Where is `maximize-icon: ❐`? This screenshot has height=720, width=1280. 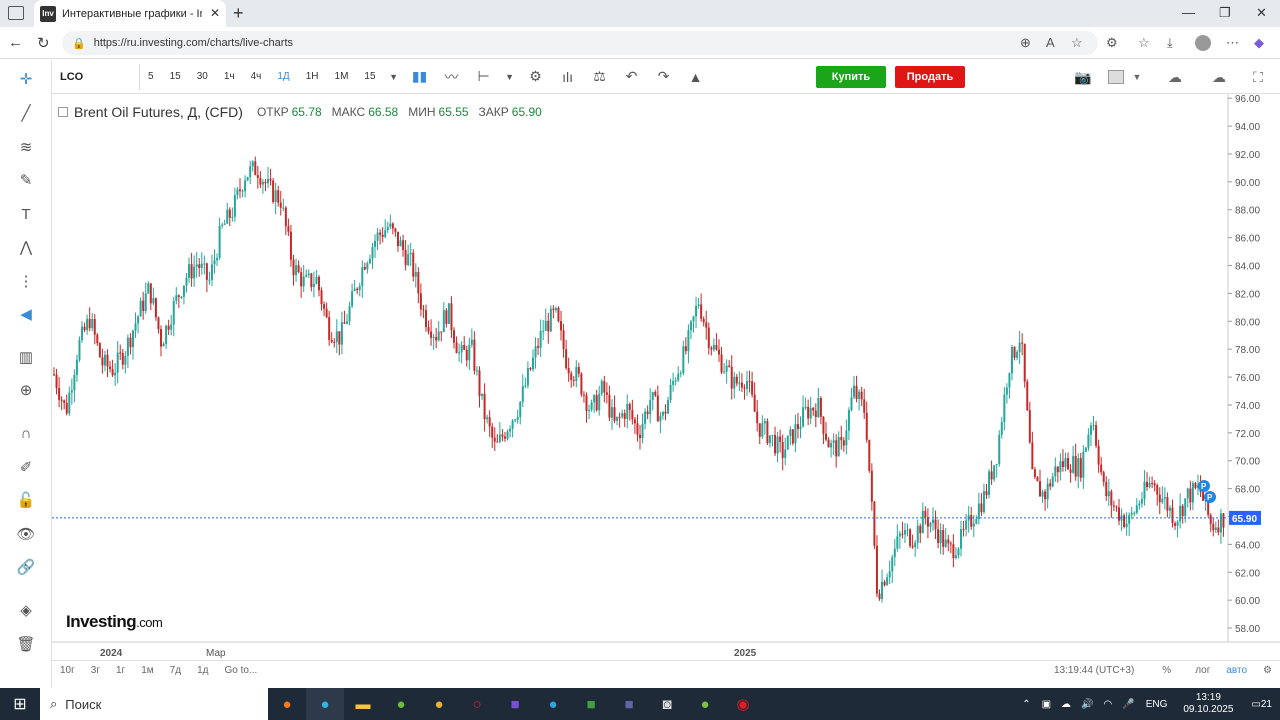
maximize-icon: ❐ is located at coordinates (1225, 13).